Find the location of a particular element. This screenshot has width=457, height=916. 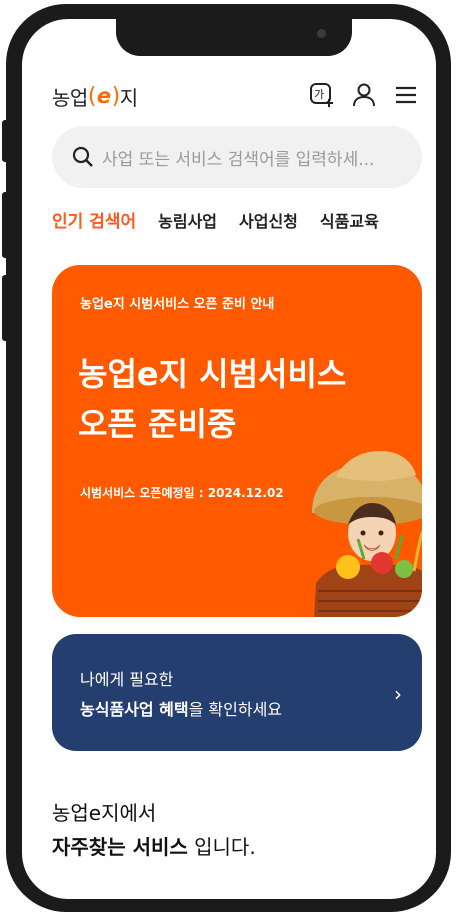

menu-button is located at coordinates (406, 95).